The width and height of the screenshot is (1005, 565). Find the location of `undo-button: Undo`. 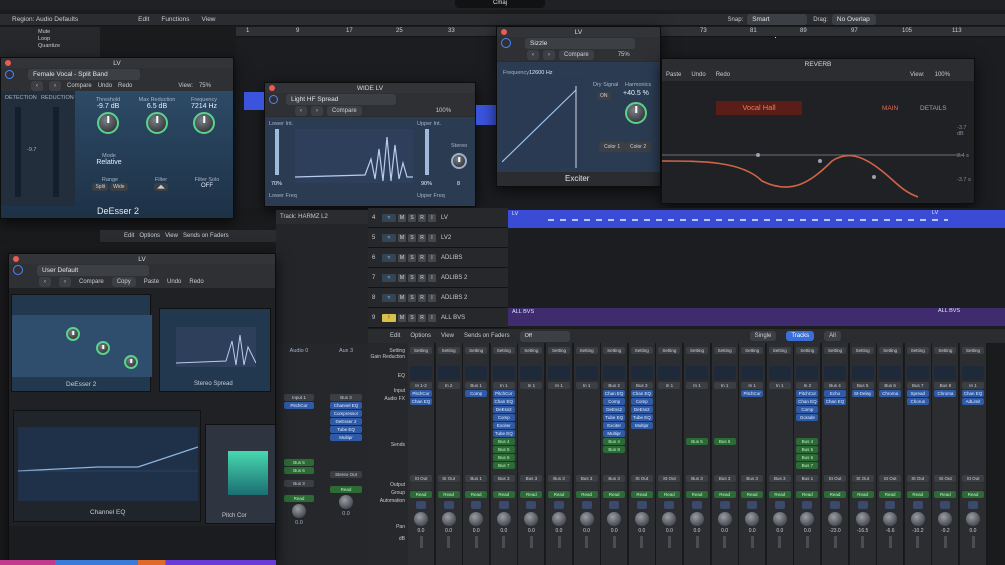

undo-button: Undo is located at coordinates (698, 75).